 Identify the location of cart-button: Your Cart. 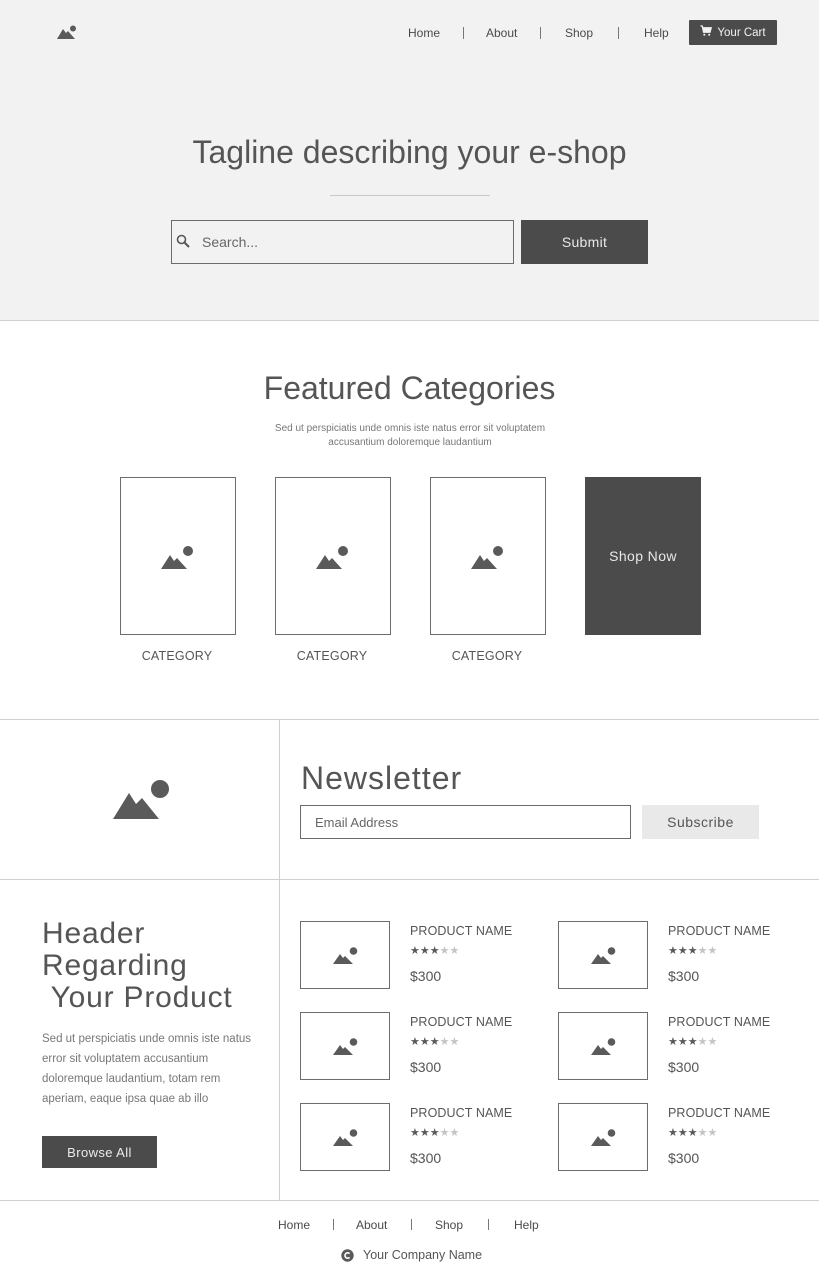
(733, 32).